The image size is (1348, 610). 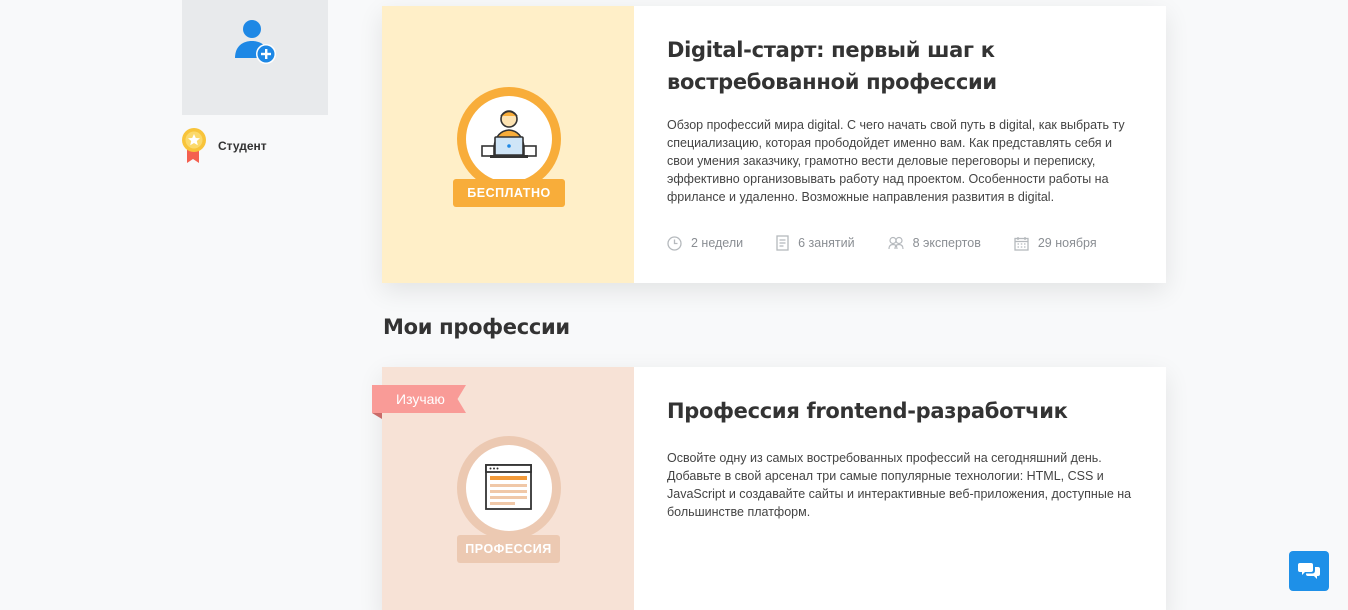 What do you see at coordinates (508, 549) in the screenshot?
I see `profession-badge: ПРОФЕССИЯ` at bounding box center [508, 549].